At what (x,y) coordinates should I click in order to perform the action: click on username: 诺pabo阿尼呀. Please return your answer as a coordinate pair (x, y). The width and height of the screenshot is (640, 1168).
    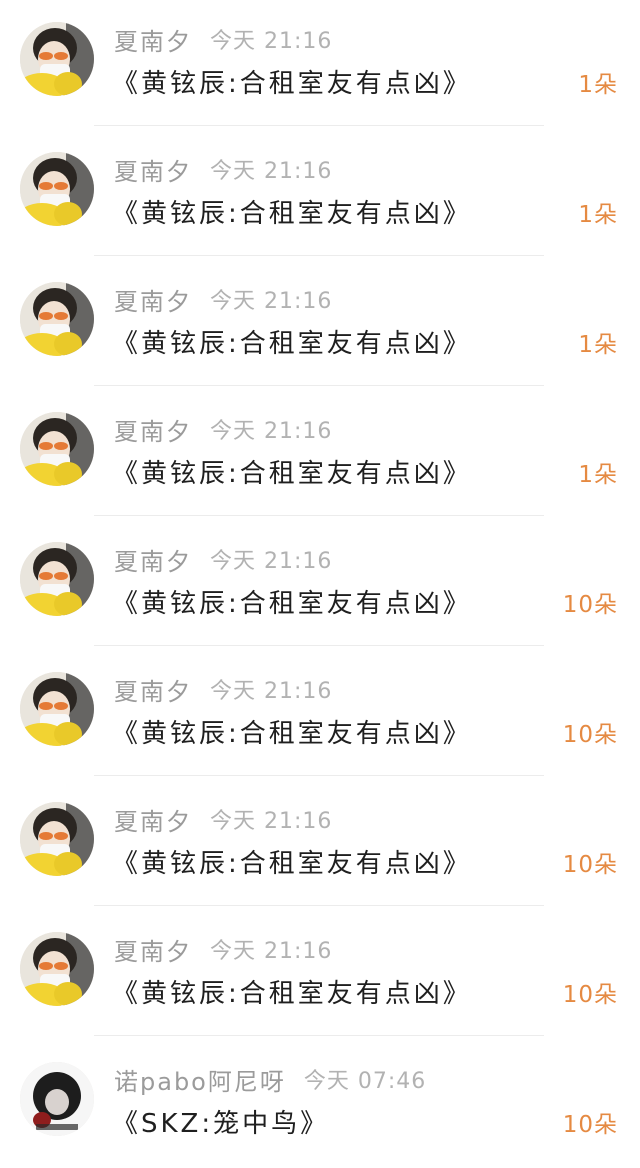
    Looking at the image, I should click on (200, 1079).